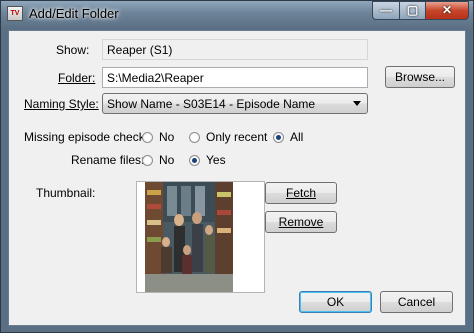 The width and height of the screenshot is (474, 333). Describe the element at coordinates (235, 77) in the screenshot. I see `folder-input: S:\Media2\Reaper` at that location.